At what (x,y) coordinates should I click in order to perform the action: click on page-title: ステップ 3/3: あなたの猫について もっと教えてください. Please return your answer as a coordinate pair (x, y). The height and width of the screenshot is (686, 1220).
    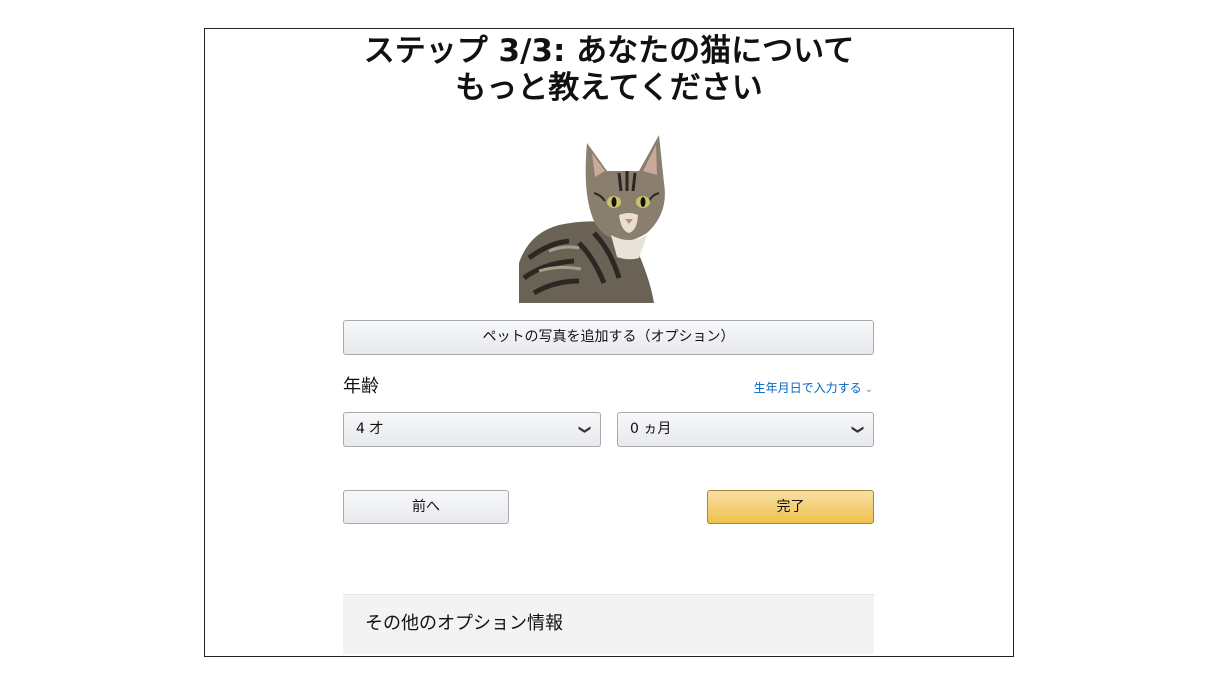
    Looking at the image, I should click on (609, 70).